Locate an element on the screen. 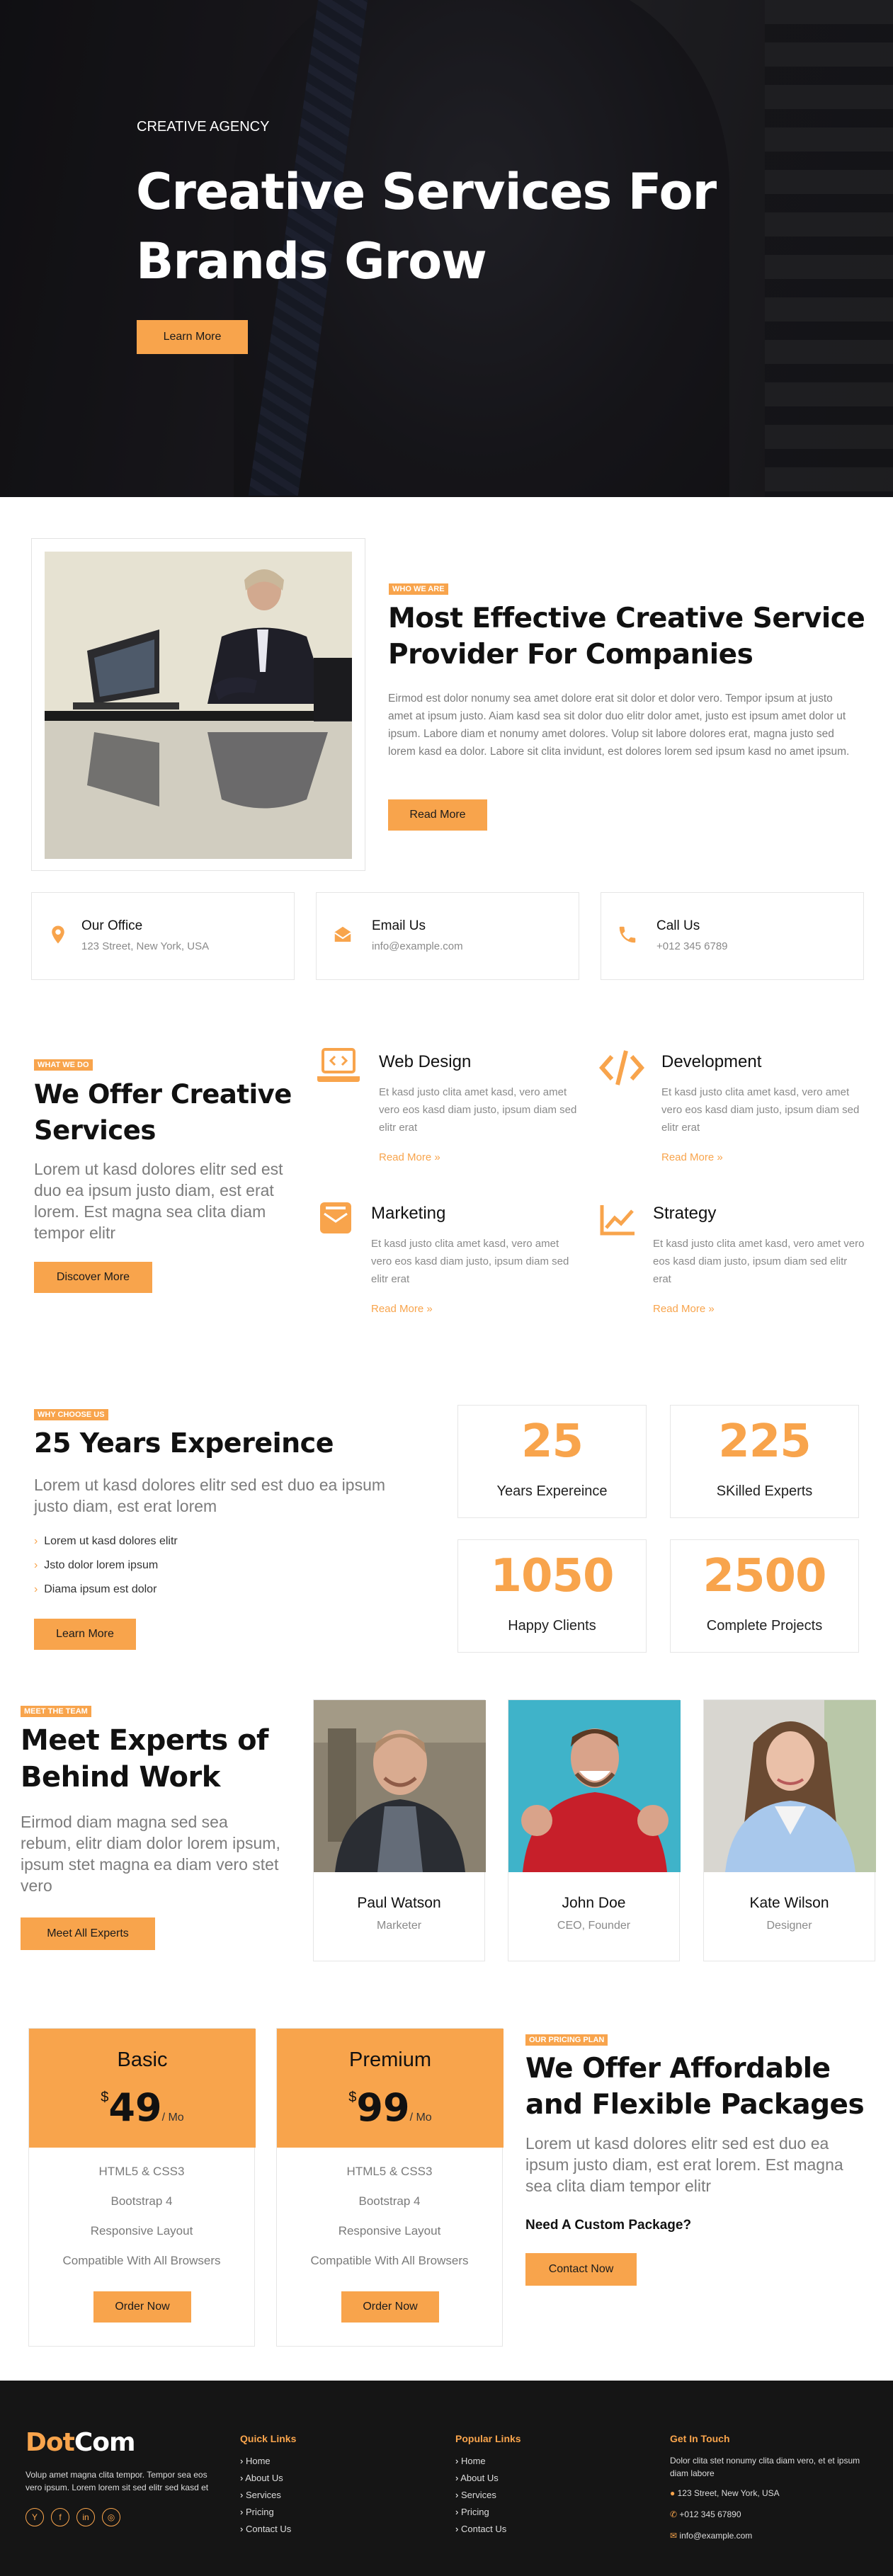  footer-logo: DotCom is located at coordinates (80, 2443).